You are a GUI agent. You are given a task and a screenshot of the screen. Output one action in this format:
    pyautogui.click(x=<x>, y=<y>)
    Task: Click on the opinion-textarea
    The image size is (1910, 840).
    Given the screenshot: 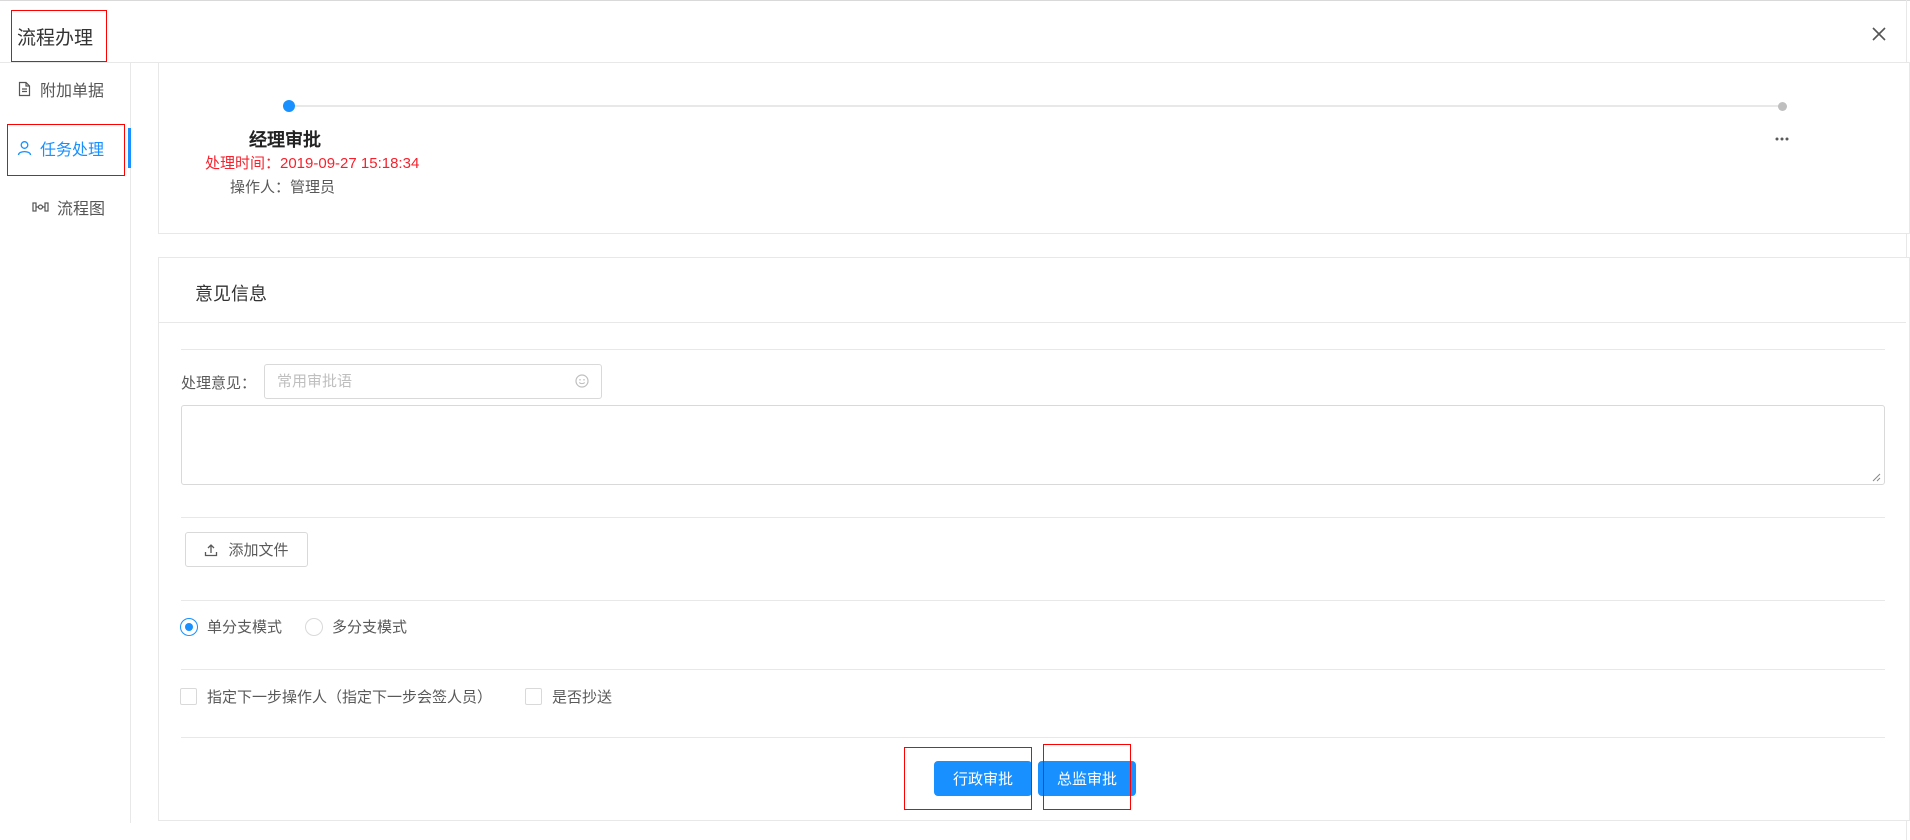 What is the action you would take?
    pyautogui.click(x=1033, y=445)
    